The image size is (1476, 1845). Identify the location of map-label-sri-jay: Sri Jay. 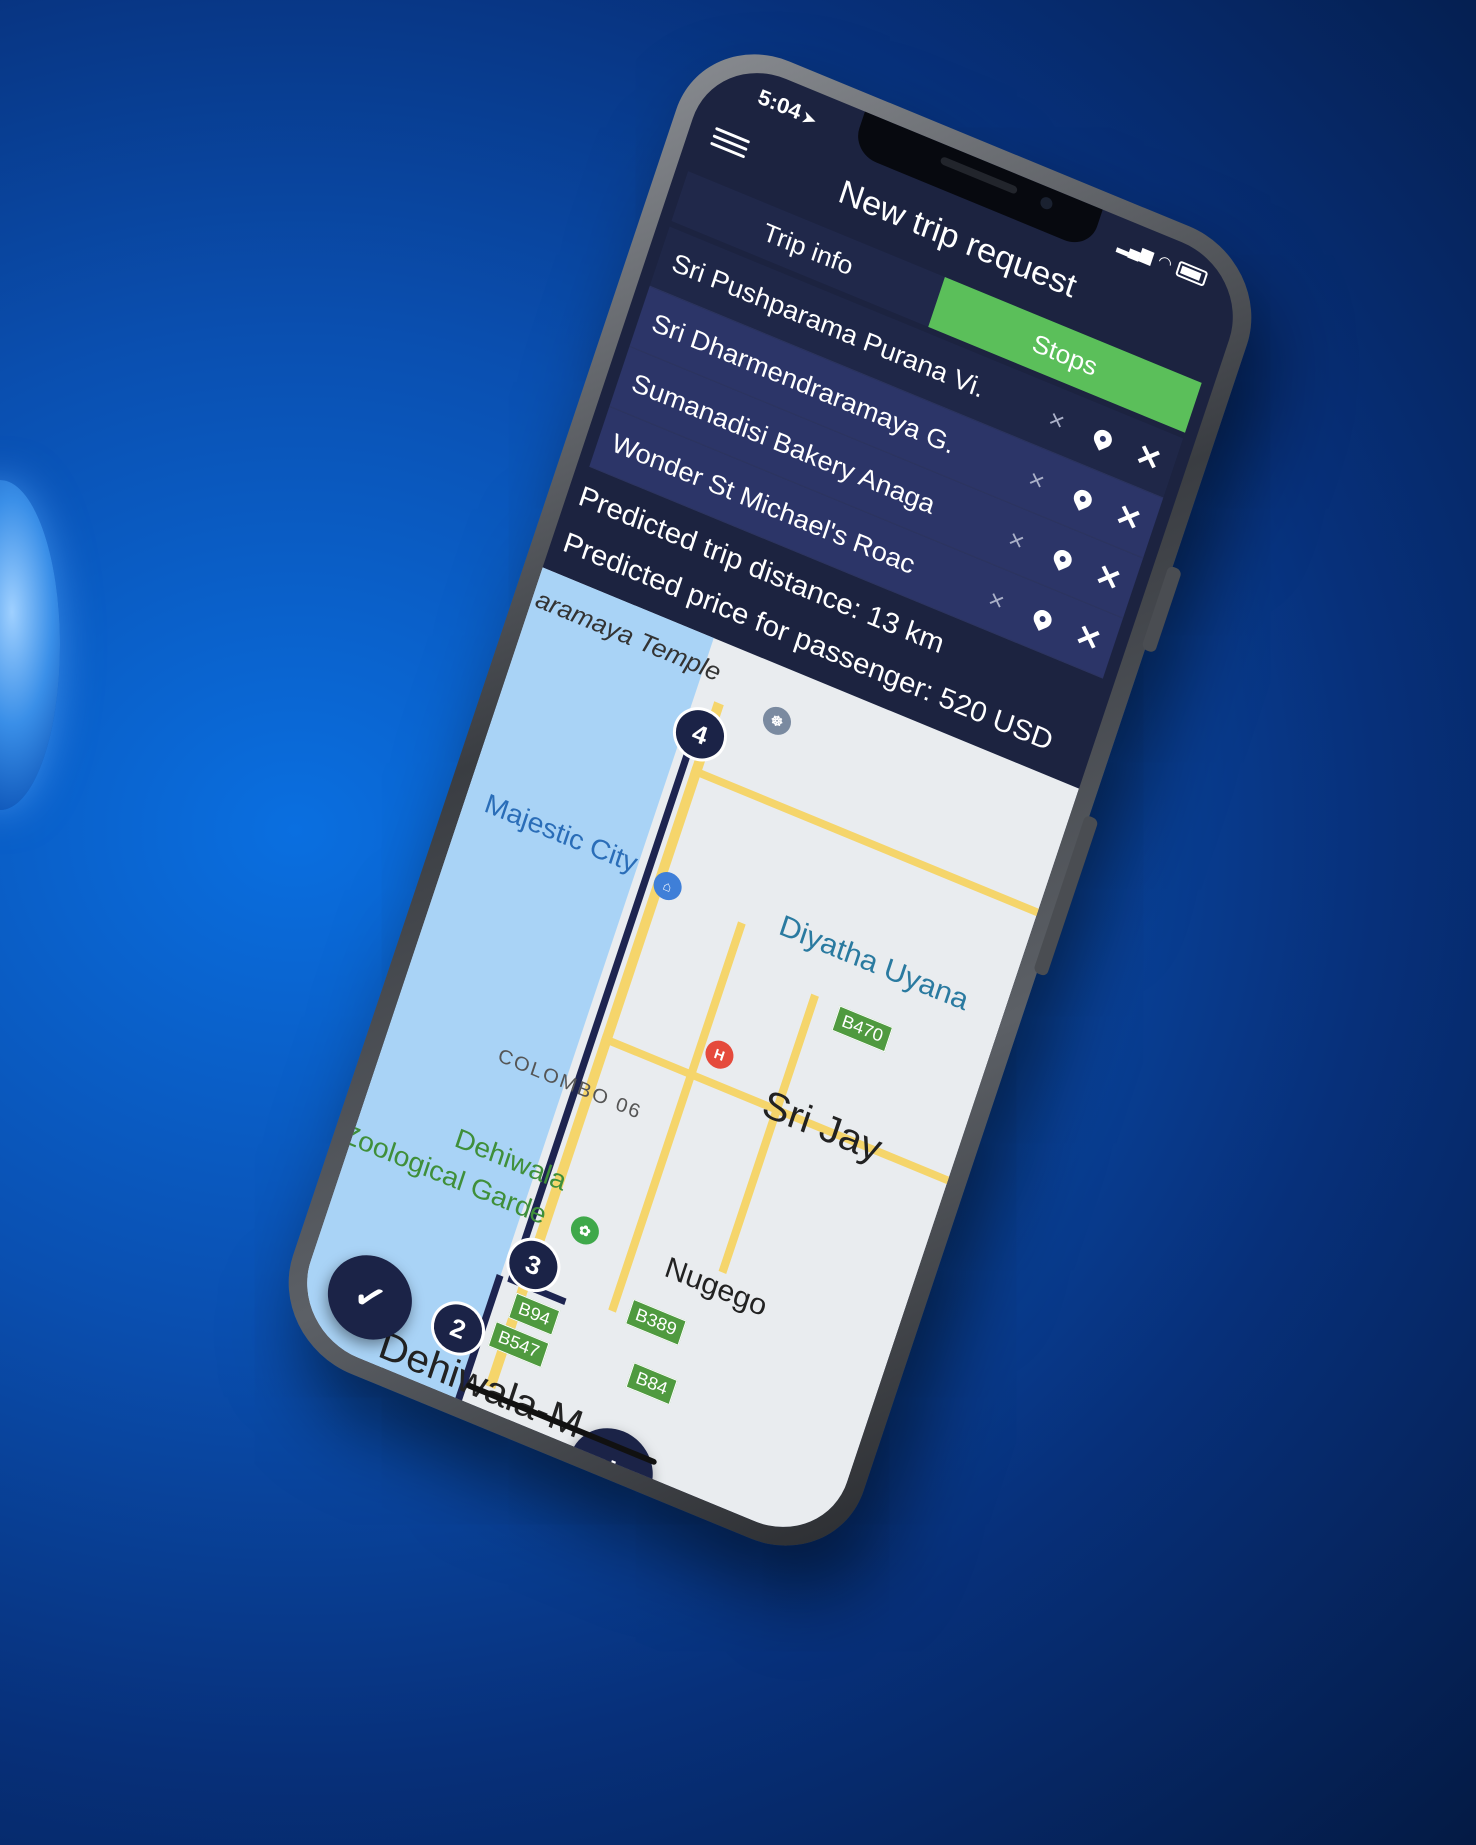
(822, 1126).